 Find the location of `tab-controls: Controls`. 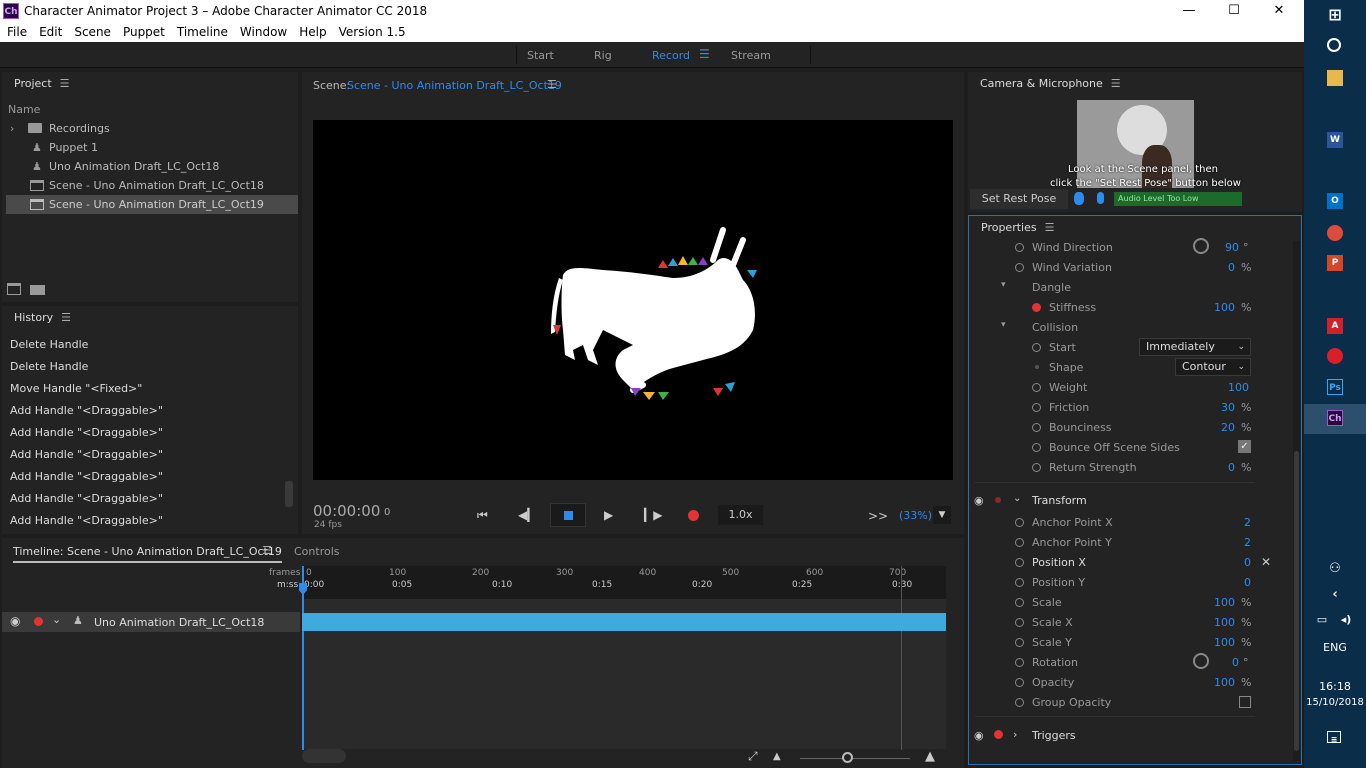

tab-controls: Controls is located at coordinates (317, 551).